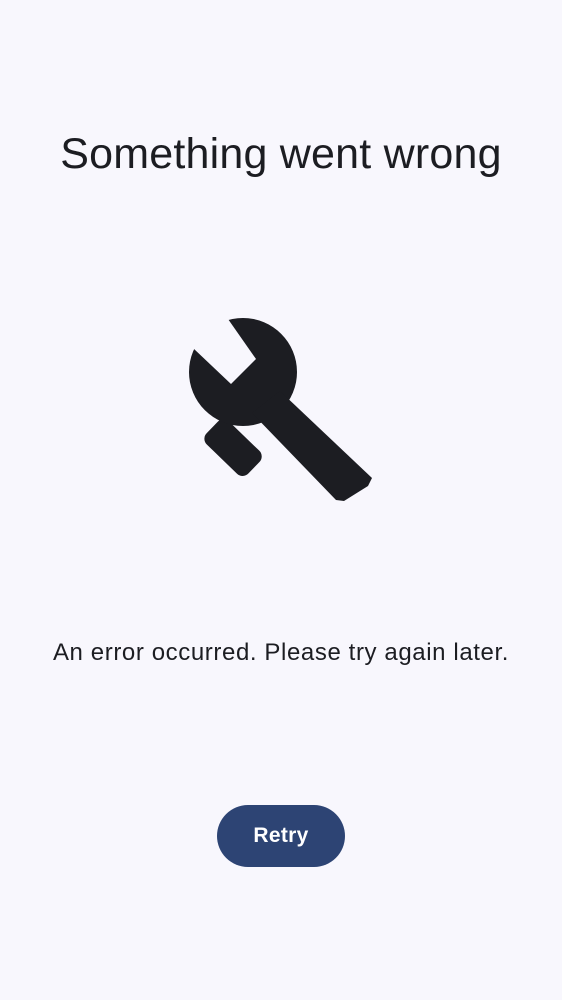 The image size is (562, 1000). I want to click on wrench-icon, so click(281, 412).